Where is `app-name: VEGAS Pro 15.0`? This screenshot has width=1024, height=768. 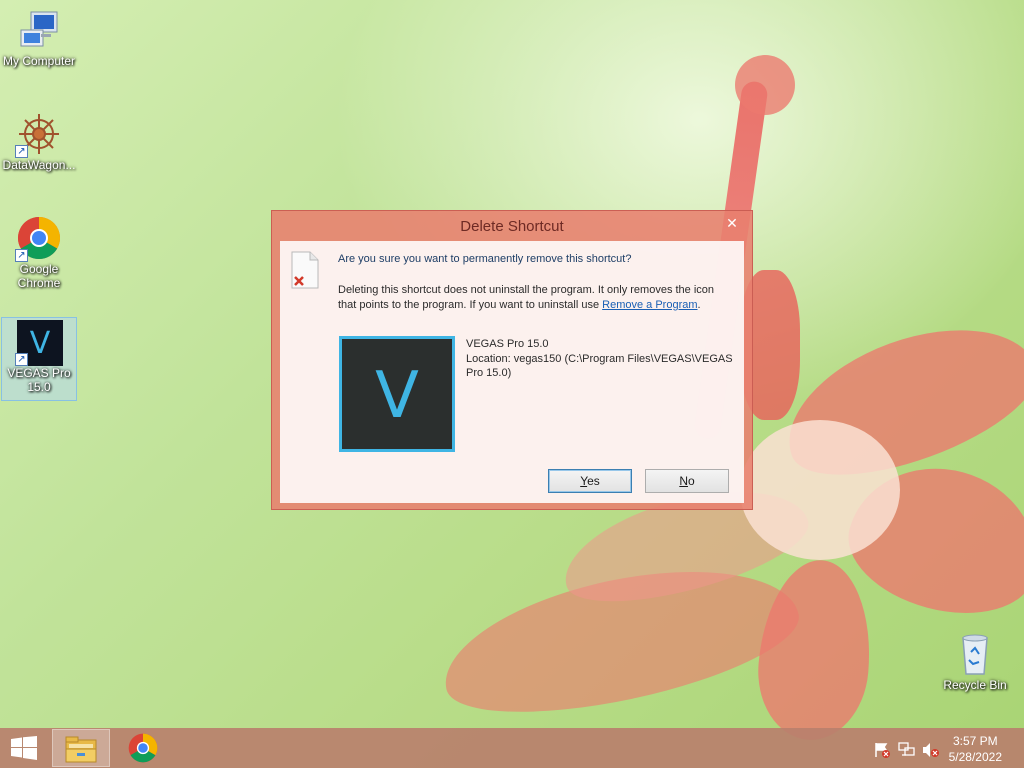 app-name: VEGAS Pro 15.0 is located at coordinates (507, 344).